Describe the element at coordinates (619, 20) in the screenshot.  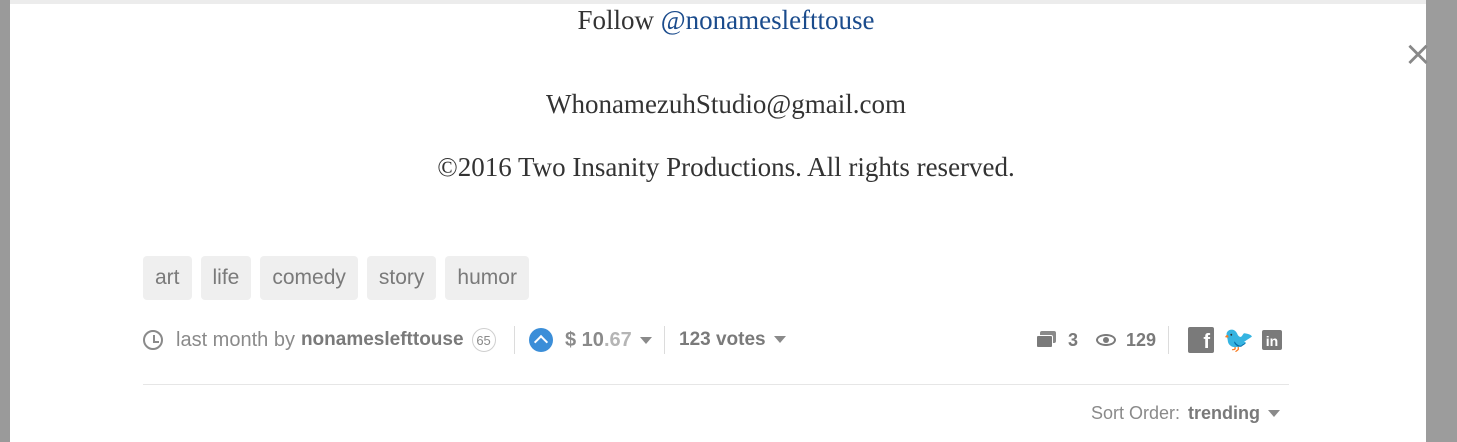
I see `follow-prefix: Follow` at that location.